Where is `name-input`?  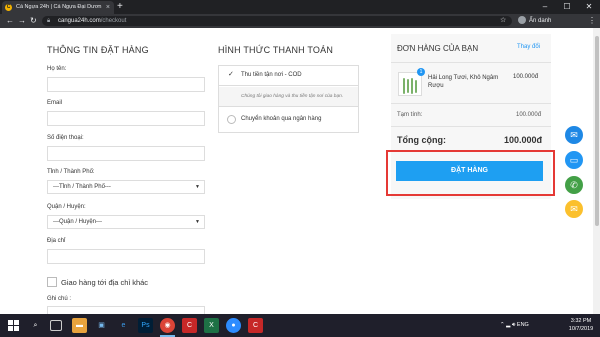
name-input is located at coordinates (126, 84).